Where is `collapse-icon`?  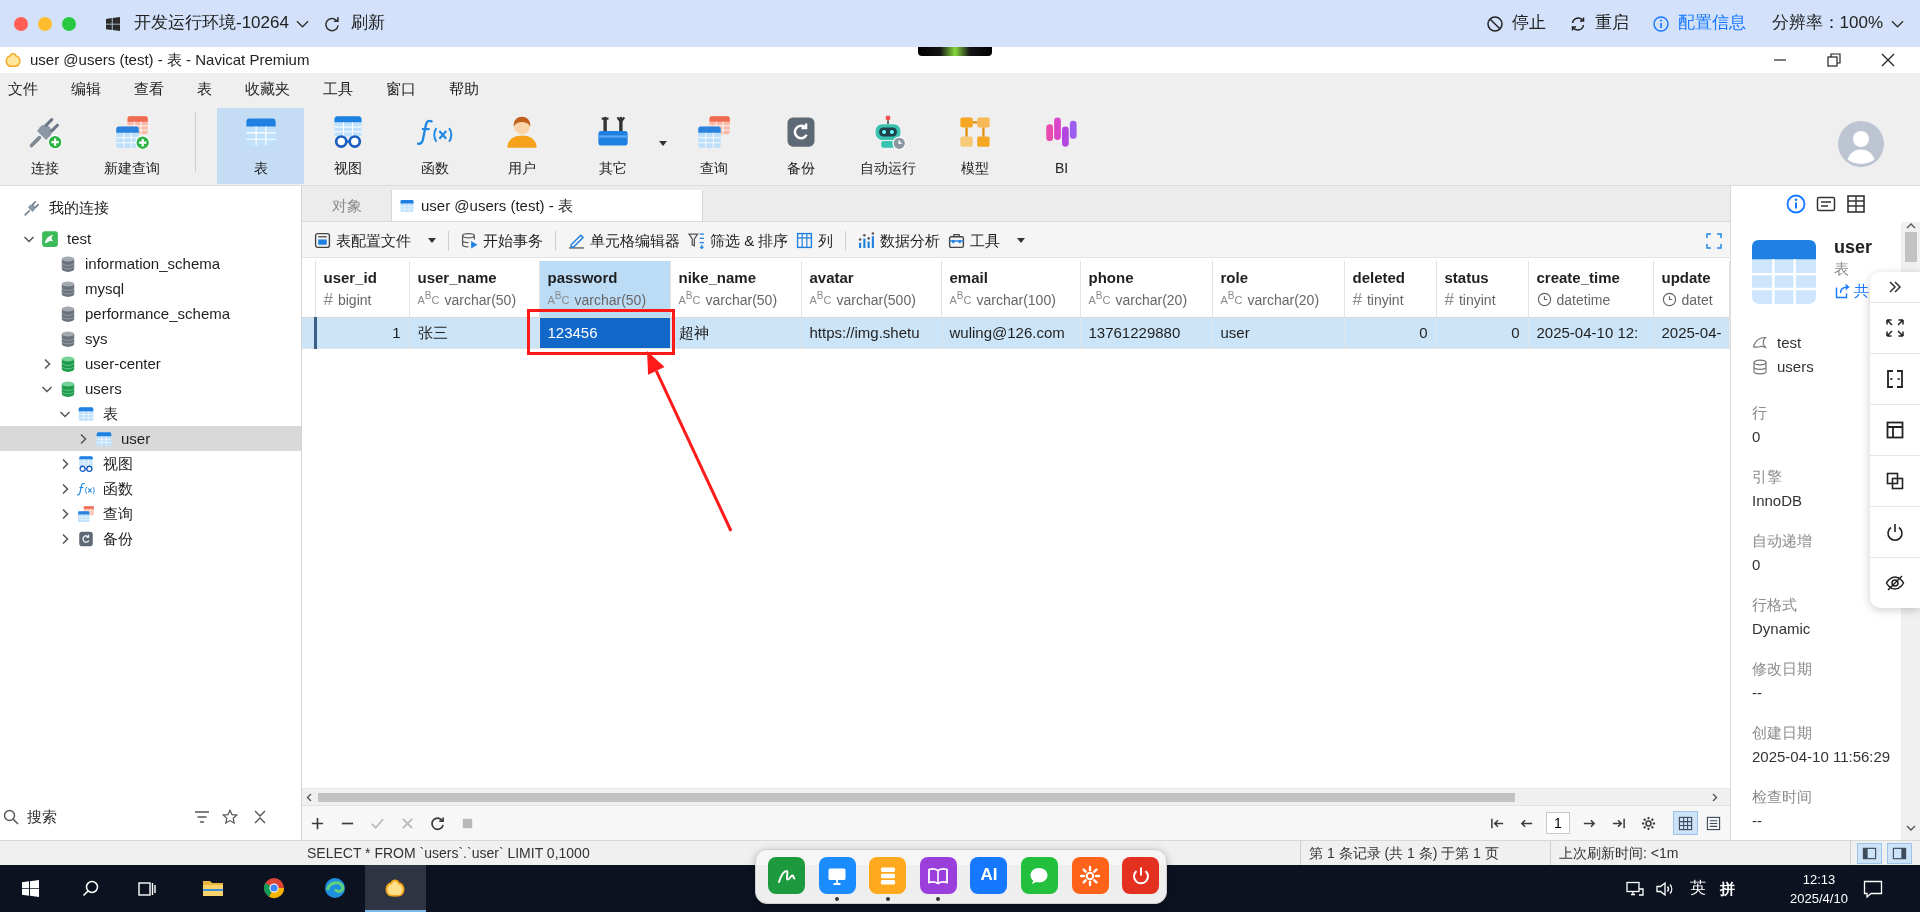 collapse-icon is located at coordinates (260, 817).